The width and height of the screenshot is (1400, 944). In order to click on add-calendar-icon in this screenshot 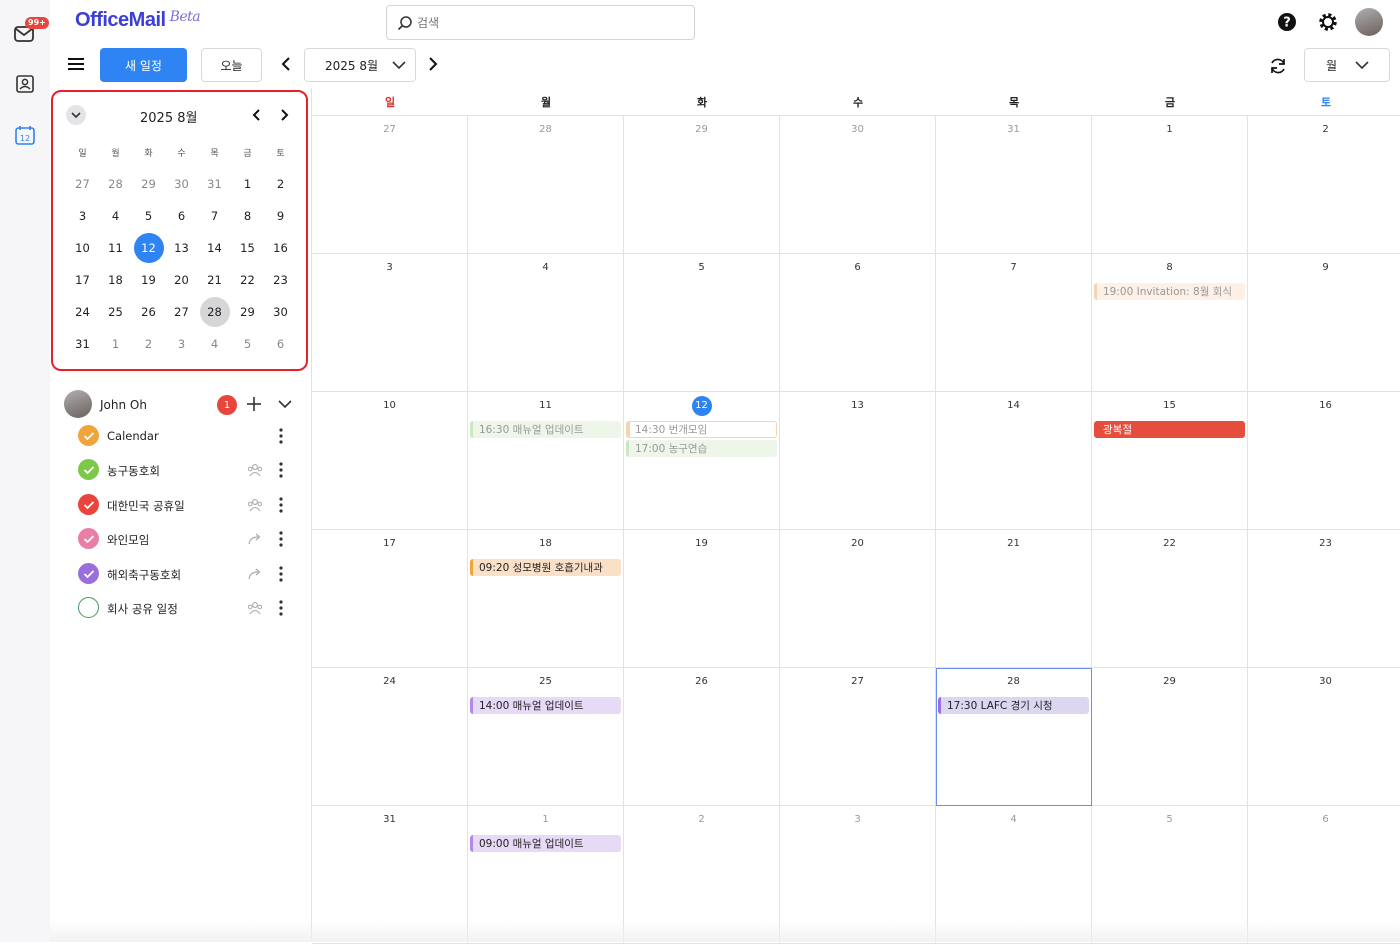, I will do `click(254, 404)`.